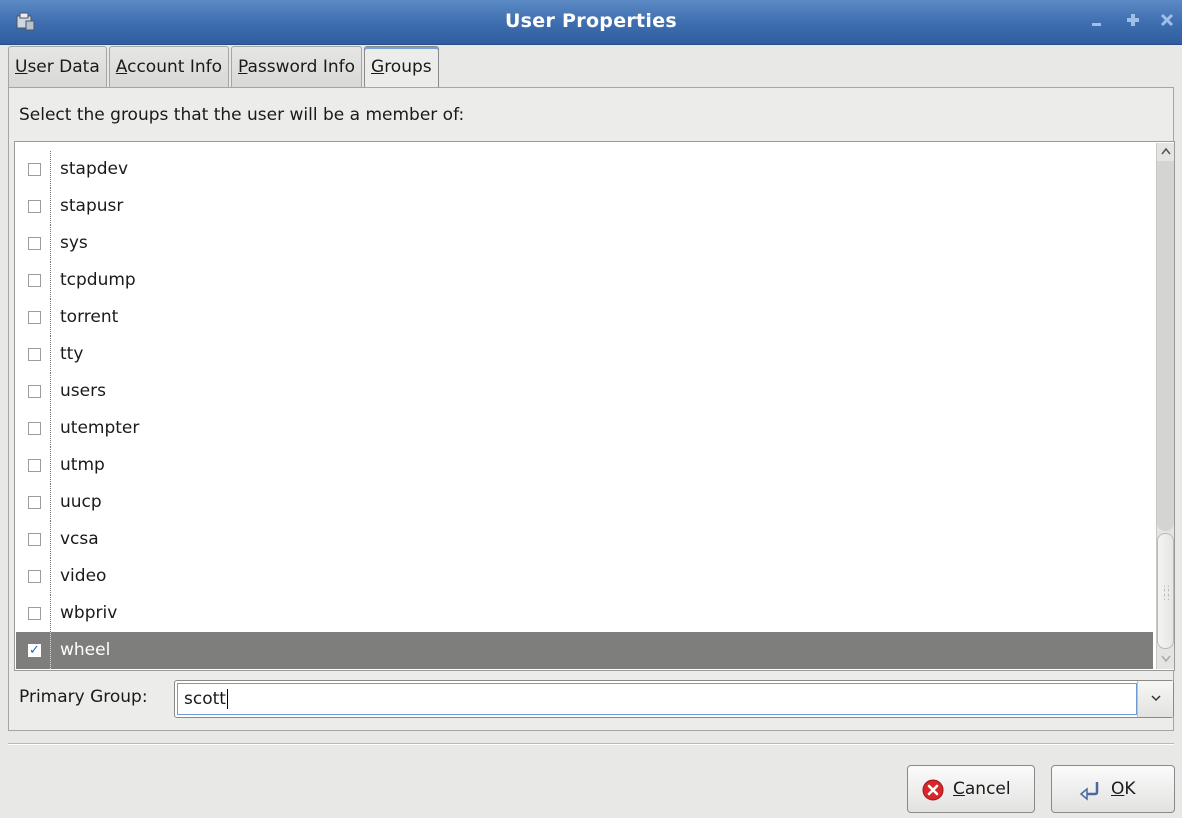  I want to click on tab-label: ser Data, so click(63, 67).